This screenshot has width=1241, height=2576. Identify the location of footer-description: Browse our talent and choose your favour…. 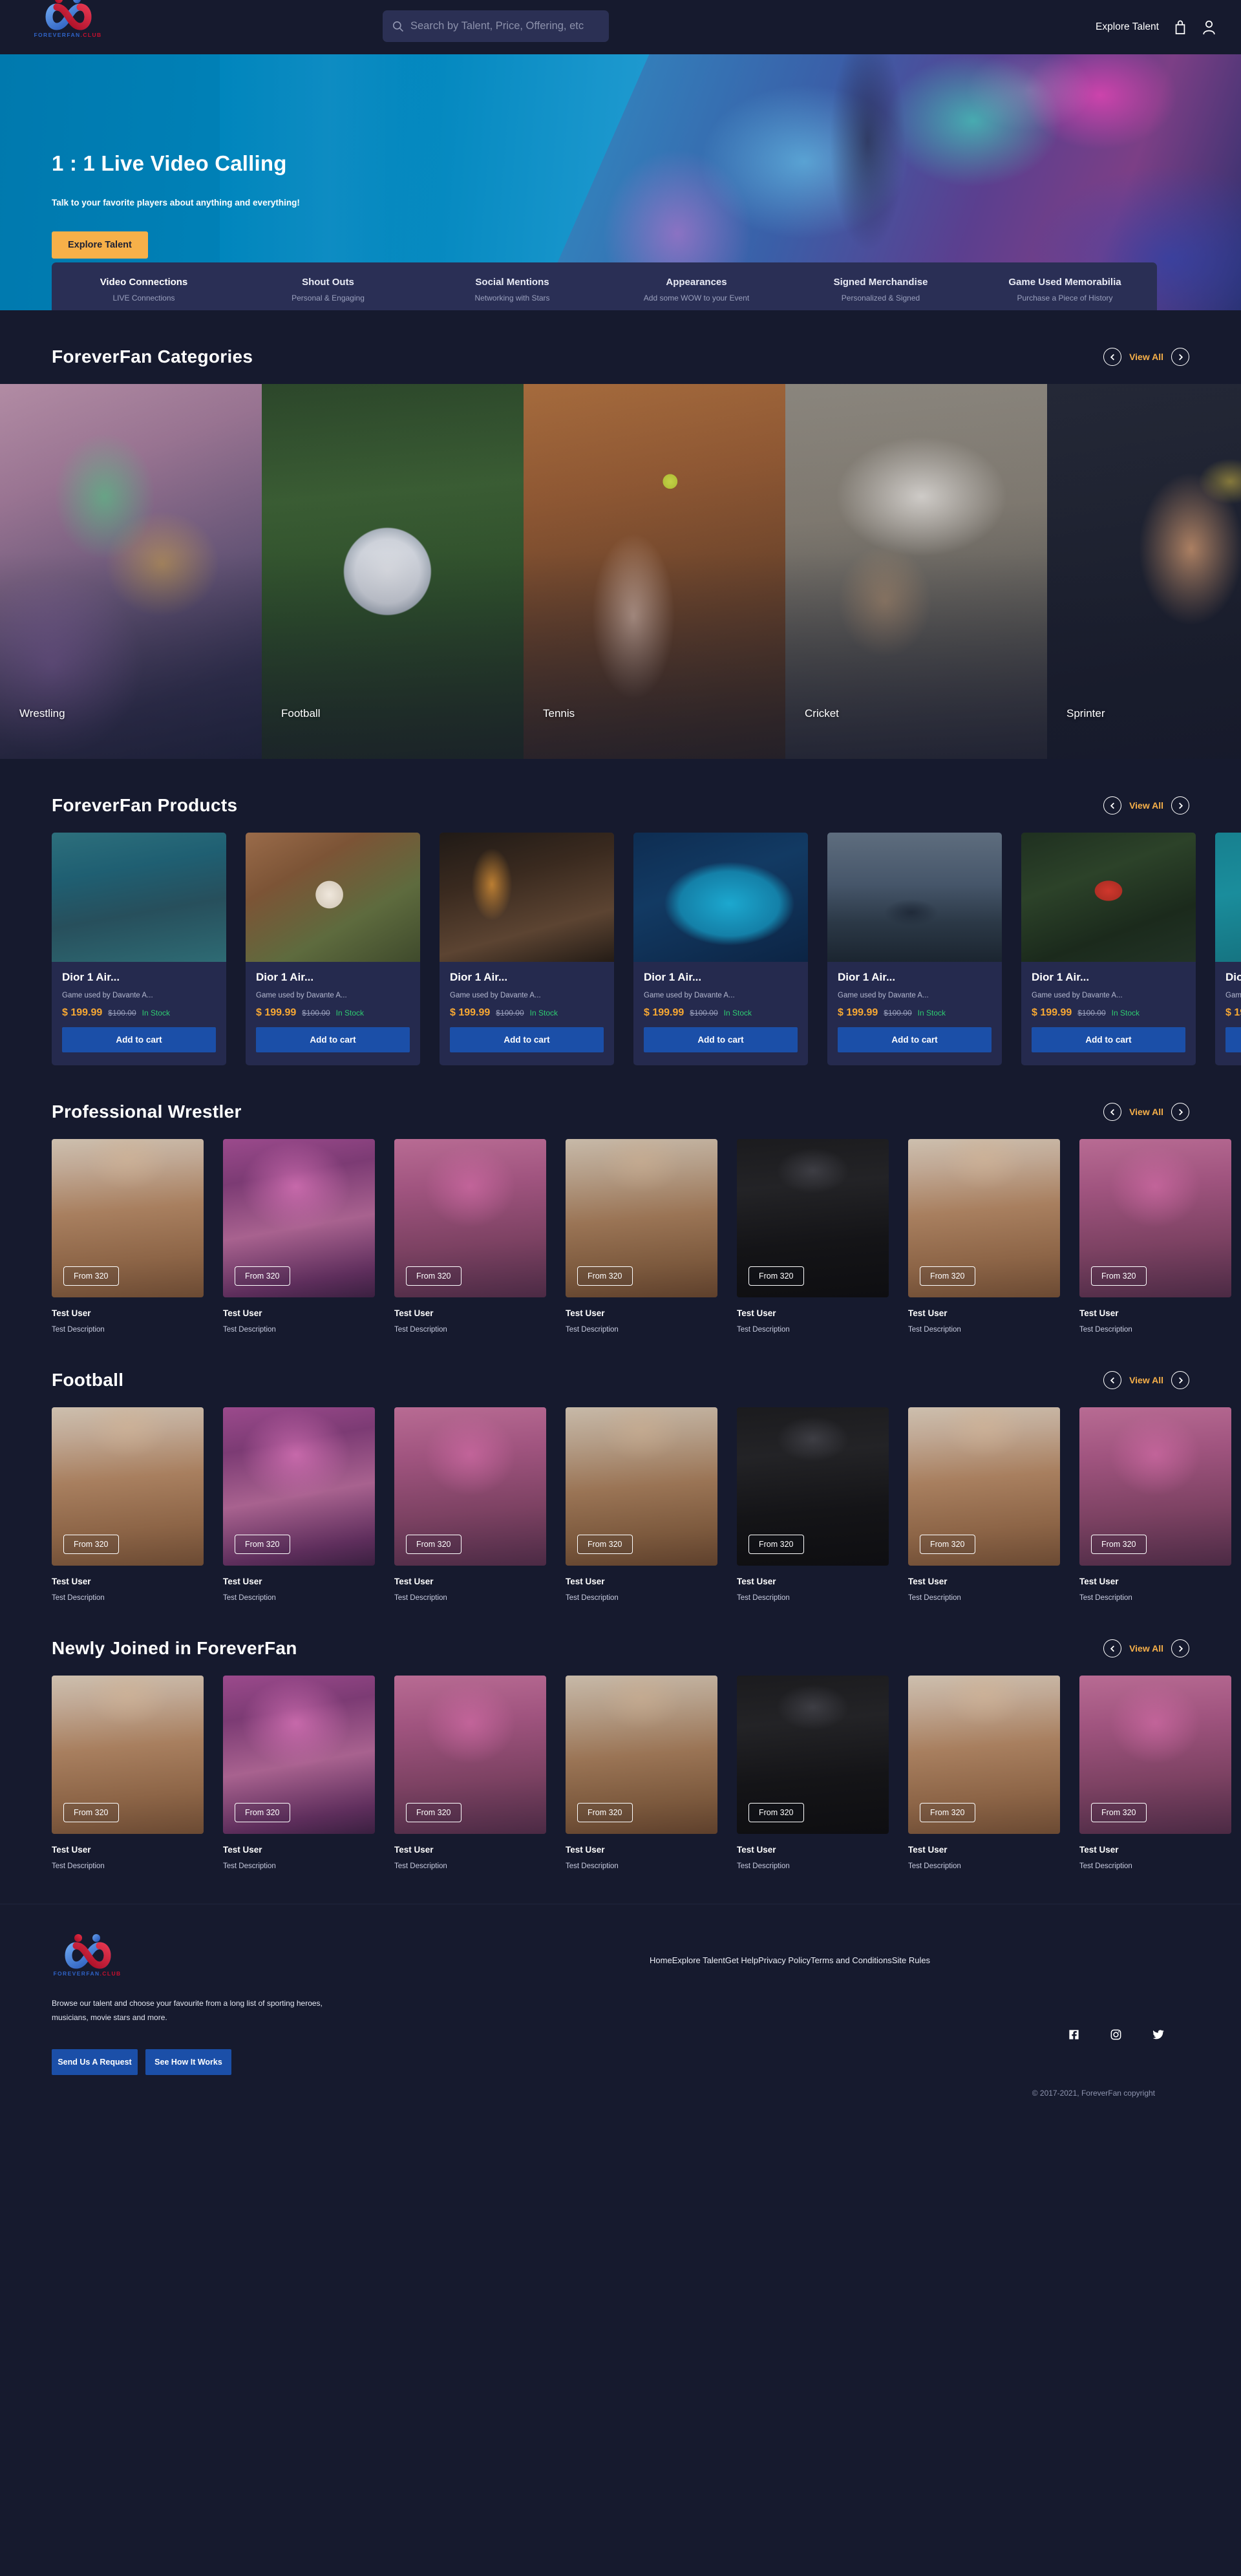
(187, 2011).